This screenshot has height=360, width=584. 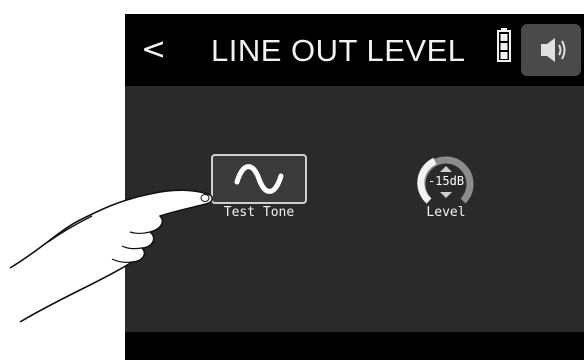 I want to click on level-knob: -15dB Level, so click(x=446, y=194).